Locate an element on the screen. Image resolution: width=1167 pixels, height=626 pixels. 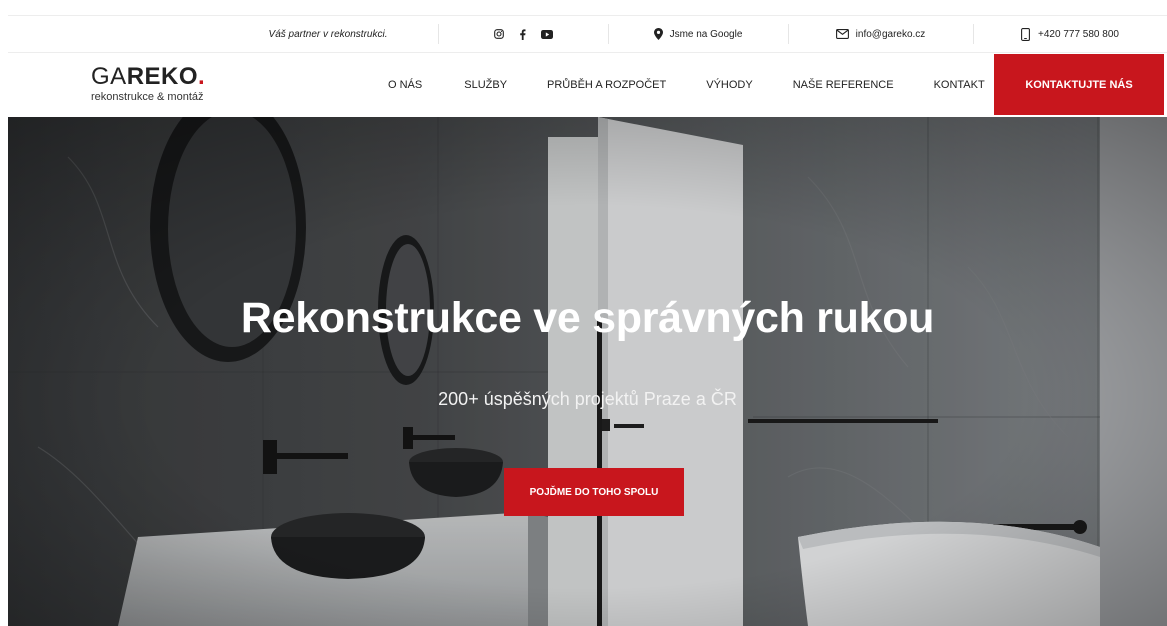
facebook-icon is located at coordinates (522, 34).